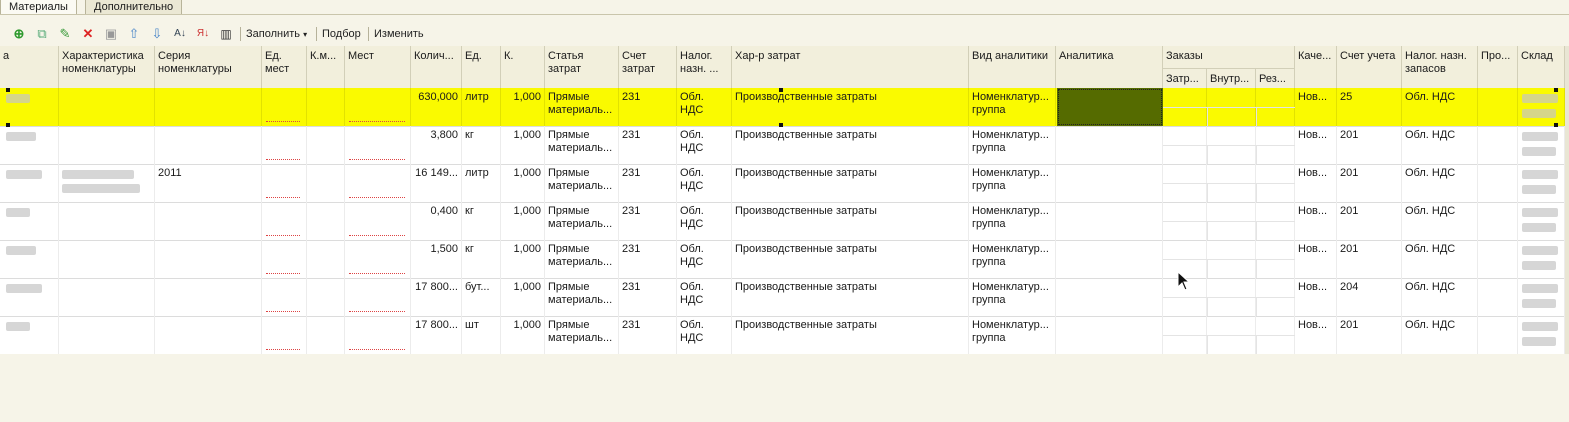 The image size is (1569, 422). What do you see at coordinates (134, 34) in the screenshot?
I see `move-up-icon: ⇧` at bounding box center [134, 34].